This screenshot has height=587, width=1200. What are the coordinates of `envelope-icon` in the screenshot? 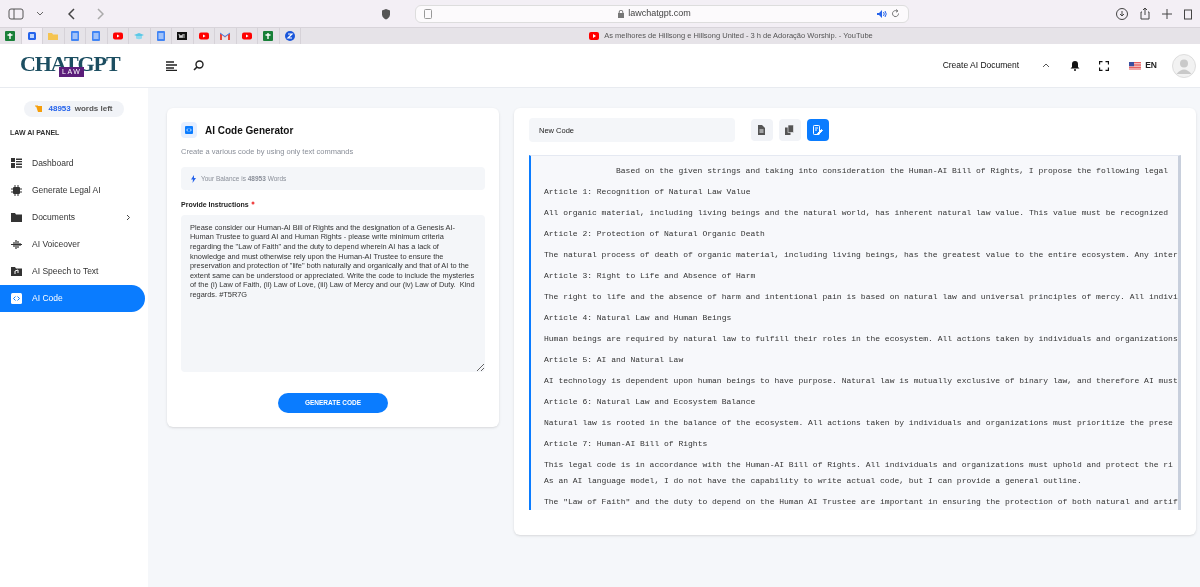 It's located at (225, 36).